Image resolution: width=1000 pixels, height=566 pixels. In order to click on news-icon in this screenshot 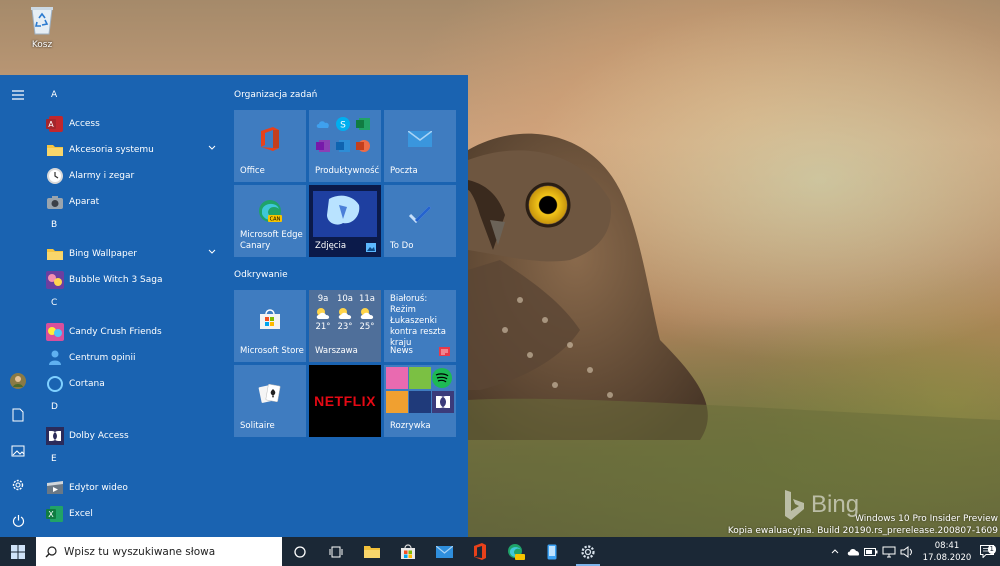, I will do `click(444, 351)`.